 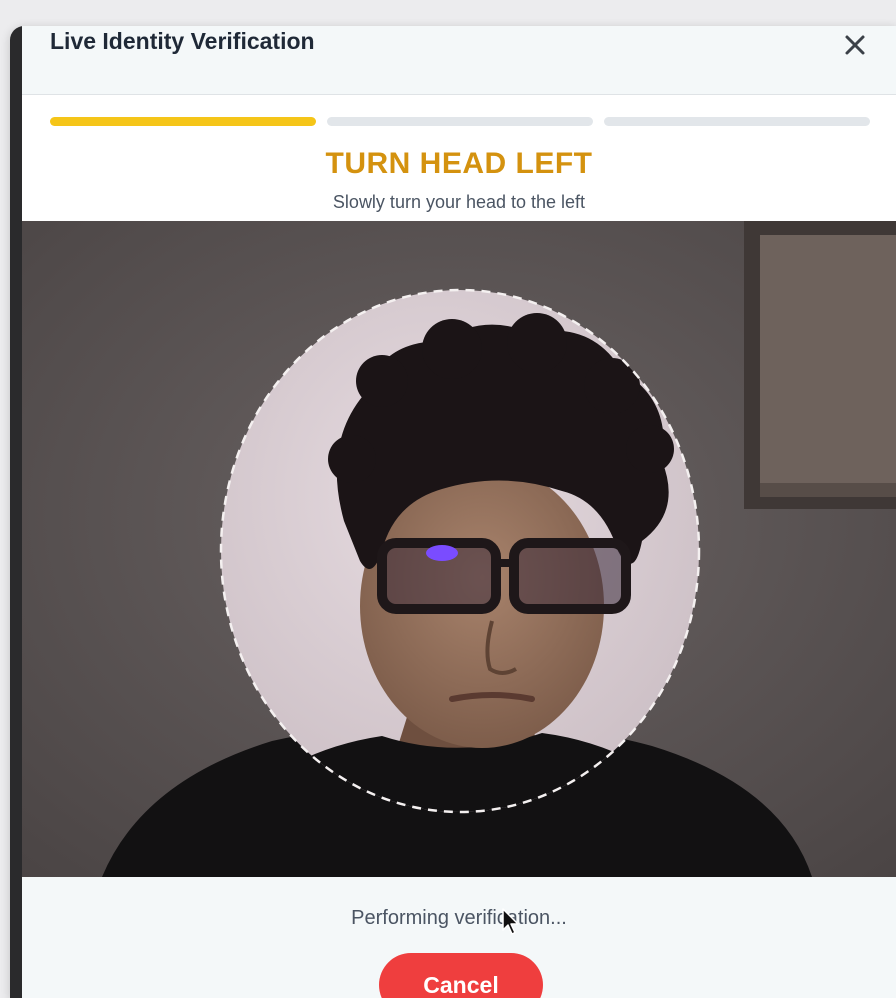 I want to click on mouse-cursor-icon, so click(x=510, y=921).